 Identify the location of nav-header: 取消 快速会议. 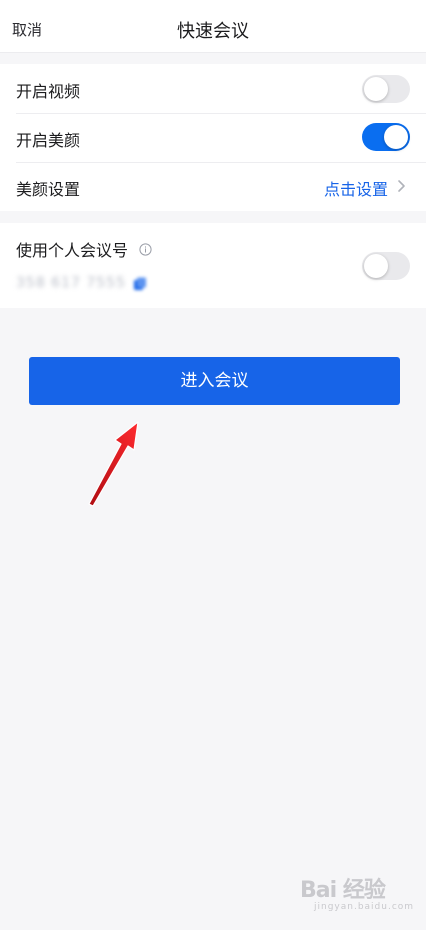
(213, 26).